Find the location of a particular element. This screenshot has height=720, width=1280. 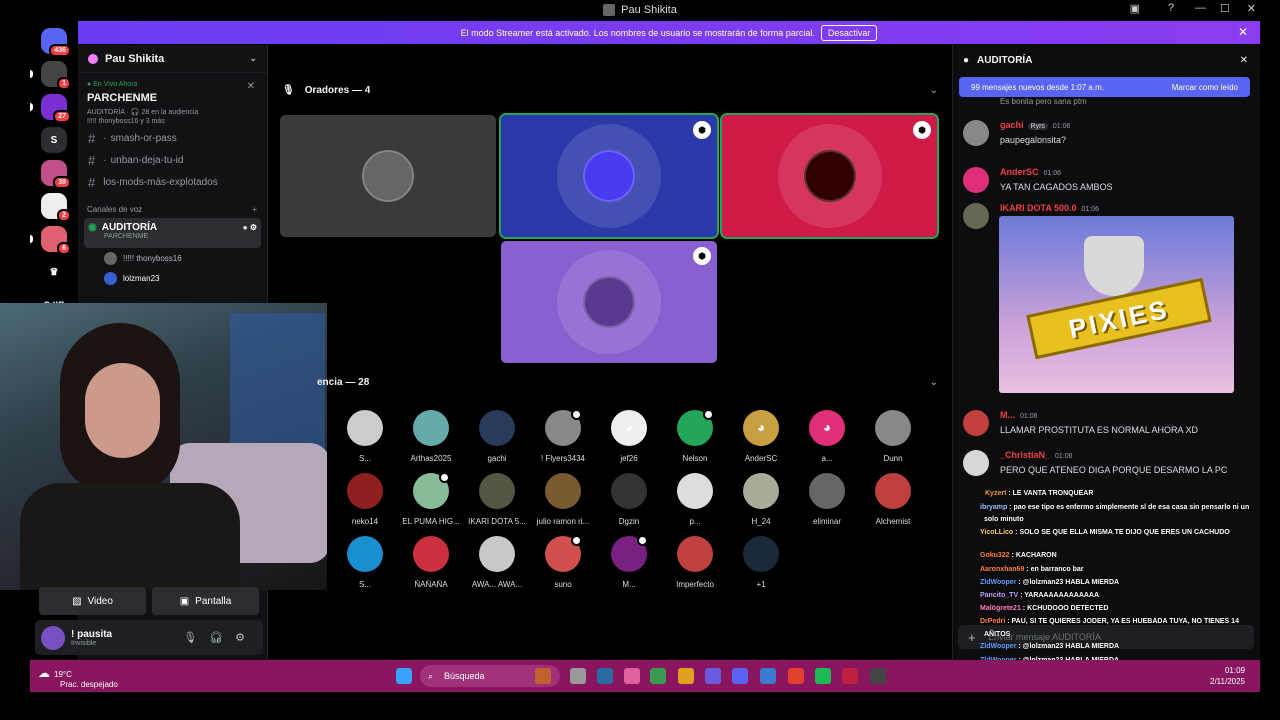

audience-member: suno is located at coordinates (563, 562).